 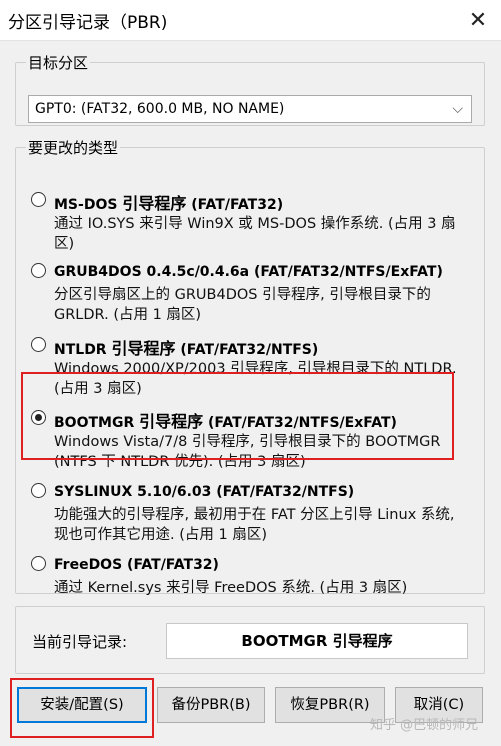 What do you see at coordinates (38, 344) in the screenshot?
I see `radio-ntldr` at bounding box center [38, 344].